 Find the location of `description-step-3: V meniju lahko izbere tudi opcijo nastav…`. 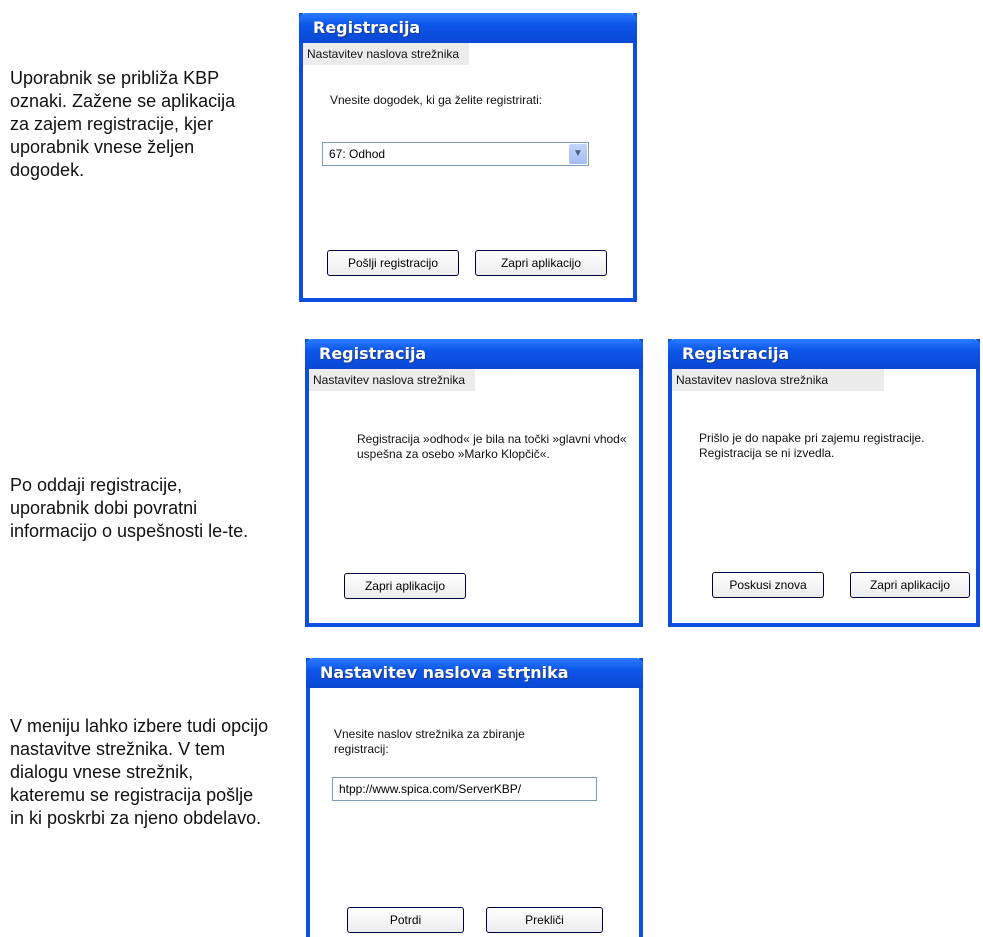

description-step-3: V meniju lahko izbere tudi opcijo nastav… is located at coordinates (139, 772).